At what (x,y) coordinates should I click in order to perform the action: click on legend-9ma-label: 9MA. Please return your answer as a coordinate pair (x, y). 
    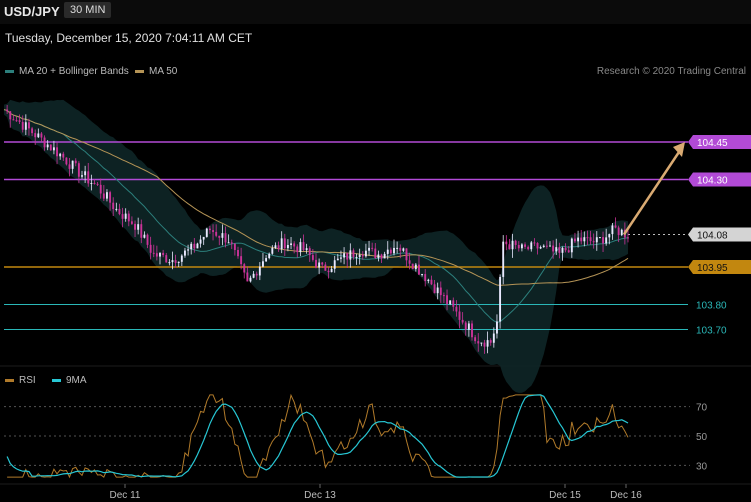
    Looking at the image, I should click on (76, 380).